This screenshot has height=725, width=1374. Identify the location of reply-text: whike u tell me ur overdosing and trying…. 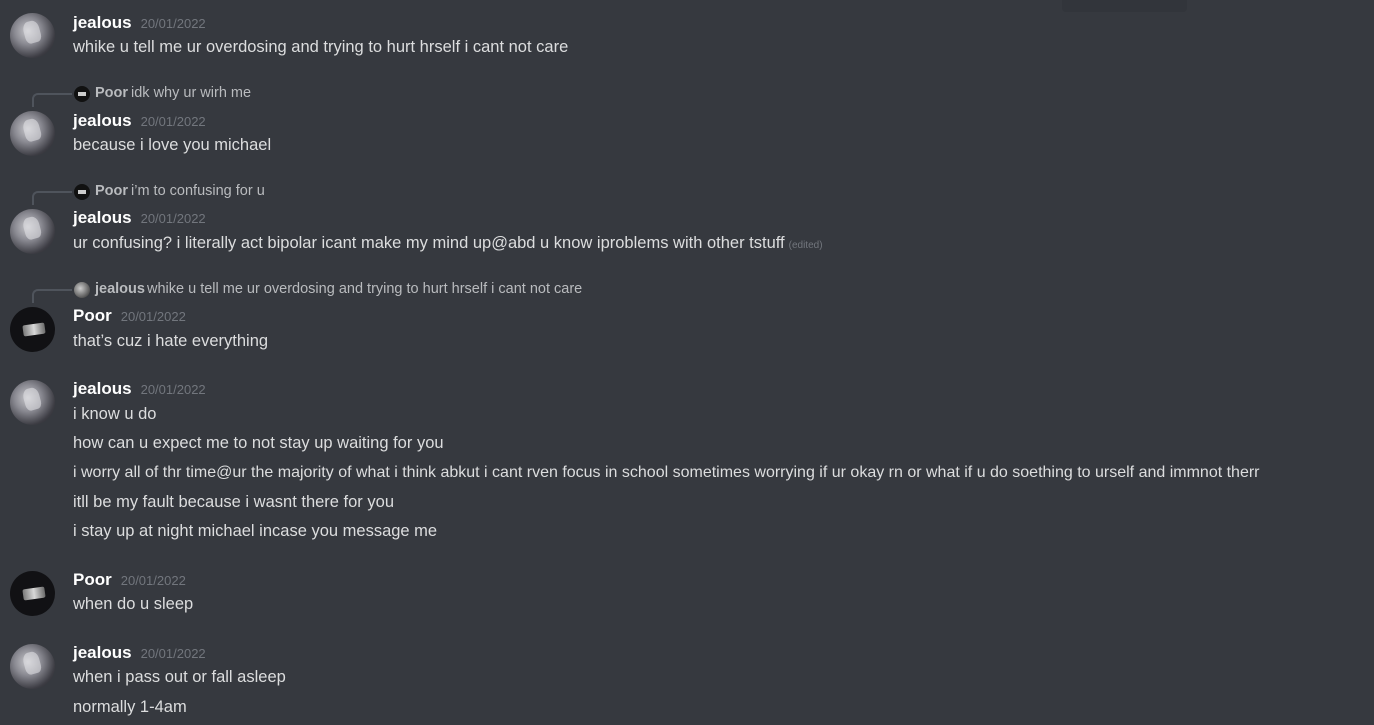
(364, 289).